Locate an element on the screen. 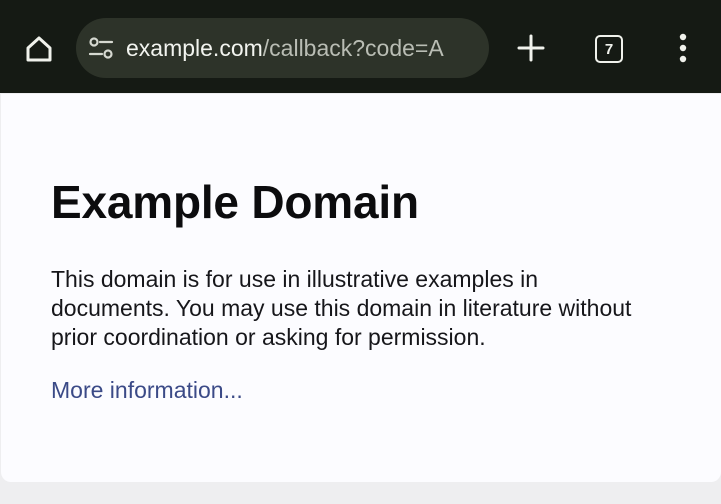  url-host: example.com is located at coordinates (194, 48).